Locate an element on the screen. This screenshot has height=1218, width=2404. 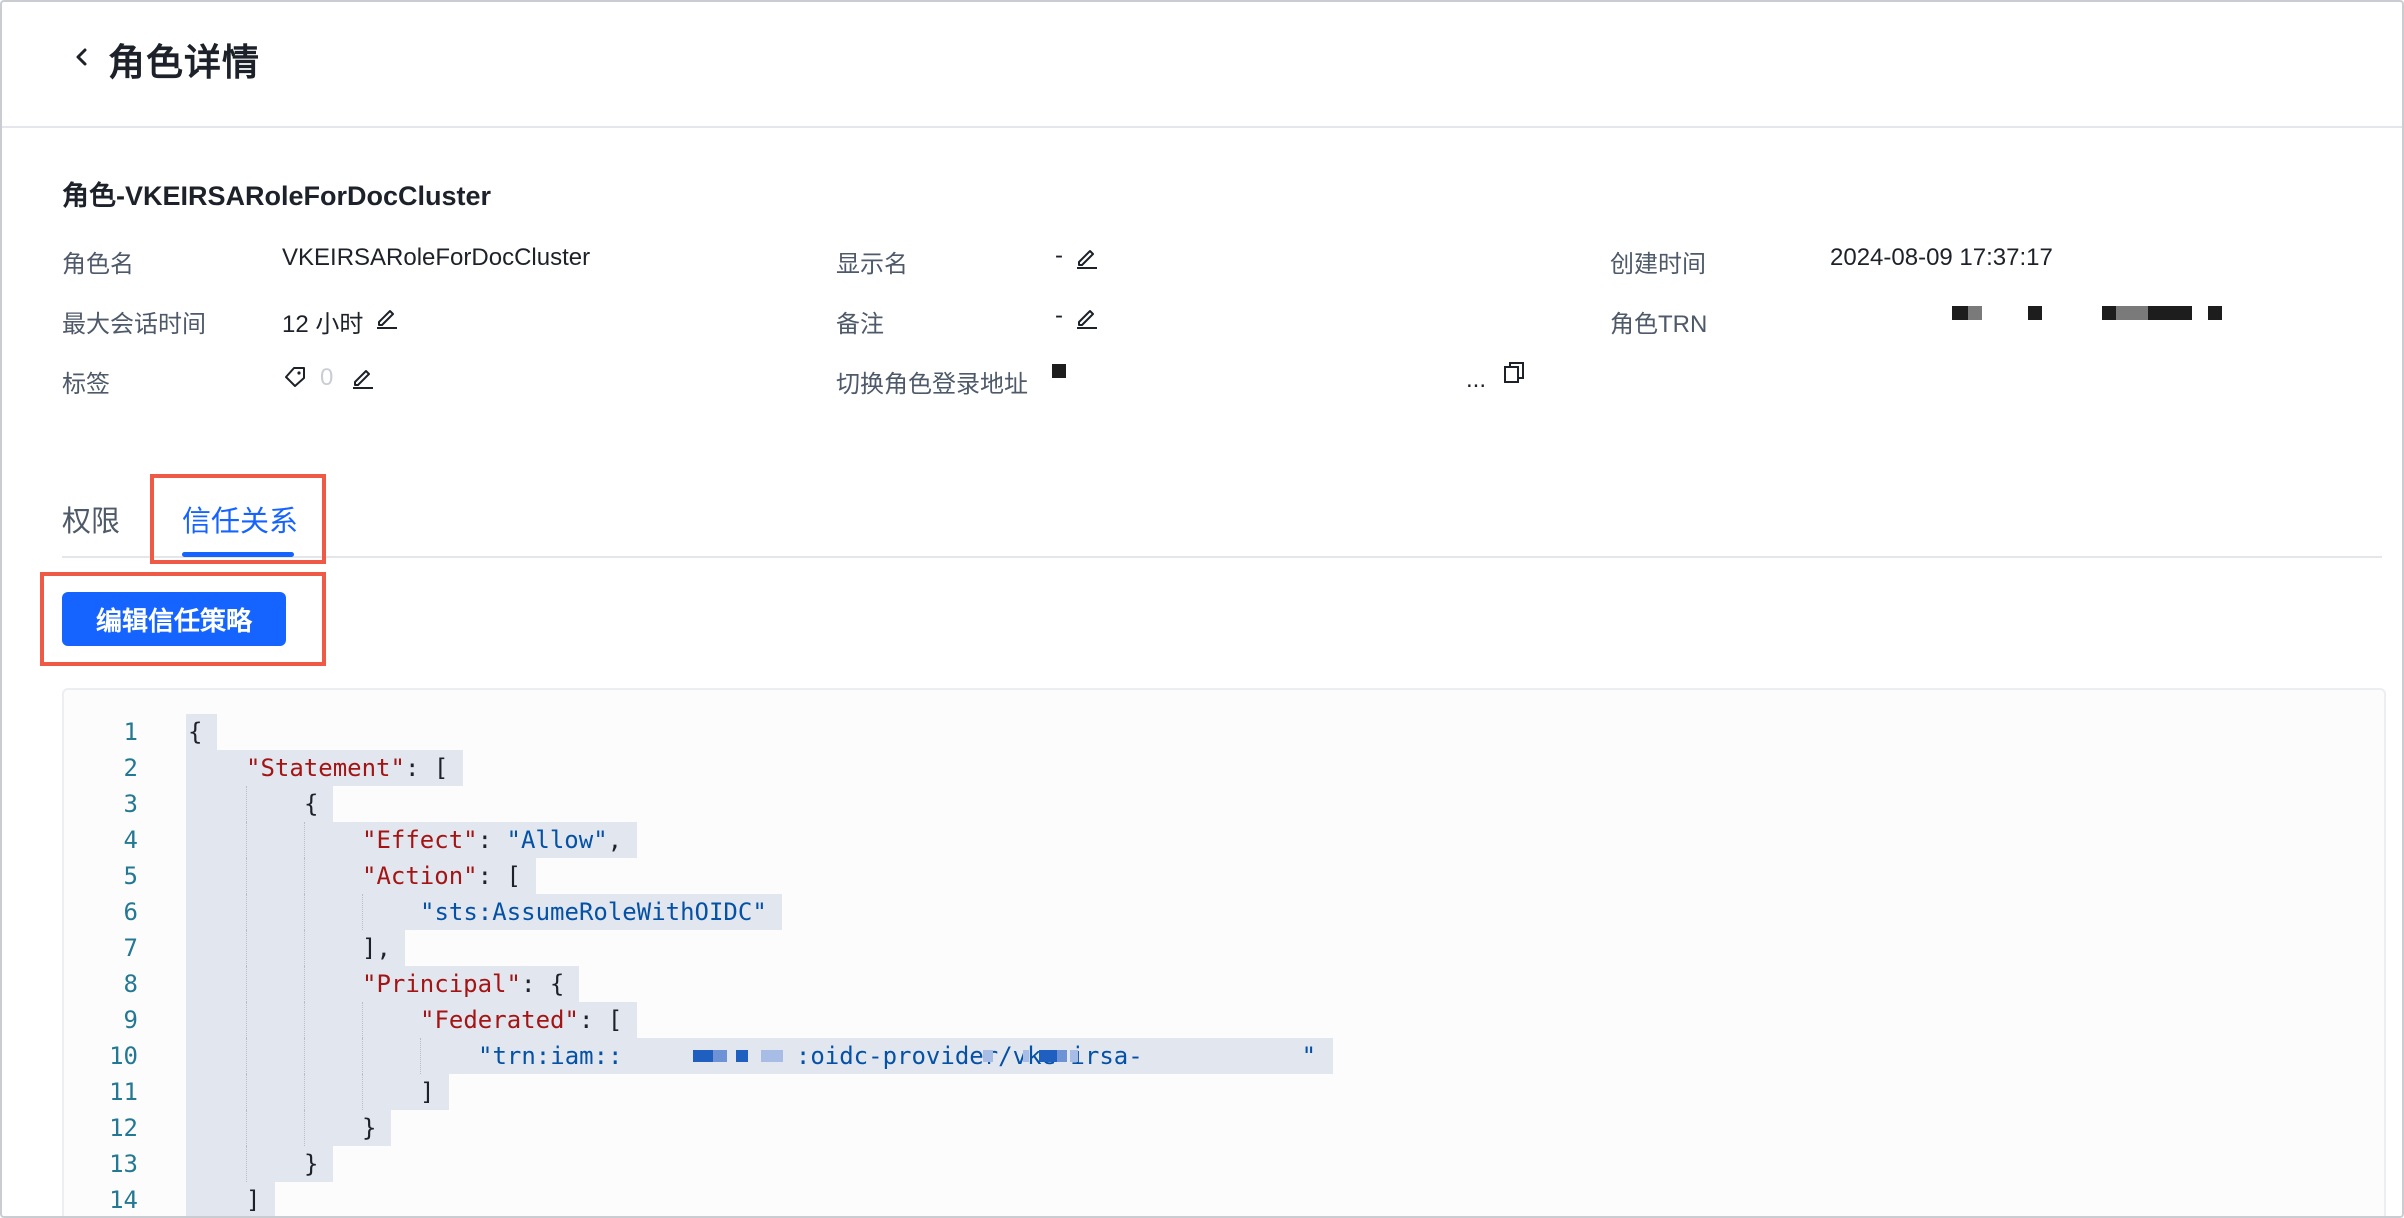
role-name-label: 角色名 is located at coordinates (98, 264).